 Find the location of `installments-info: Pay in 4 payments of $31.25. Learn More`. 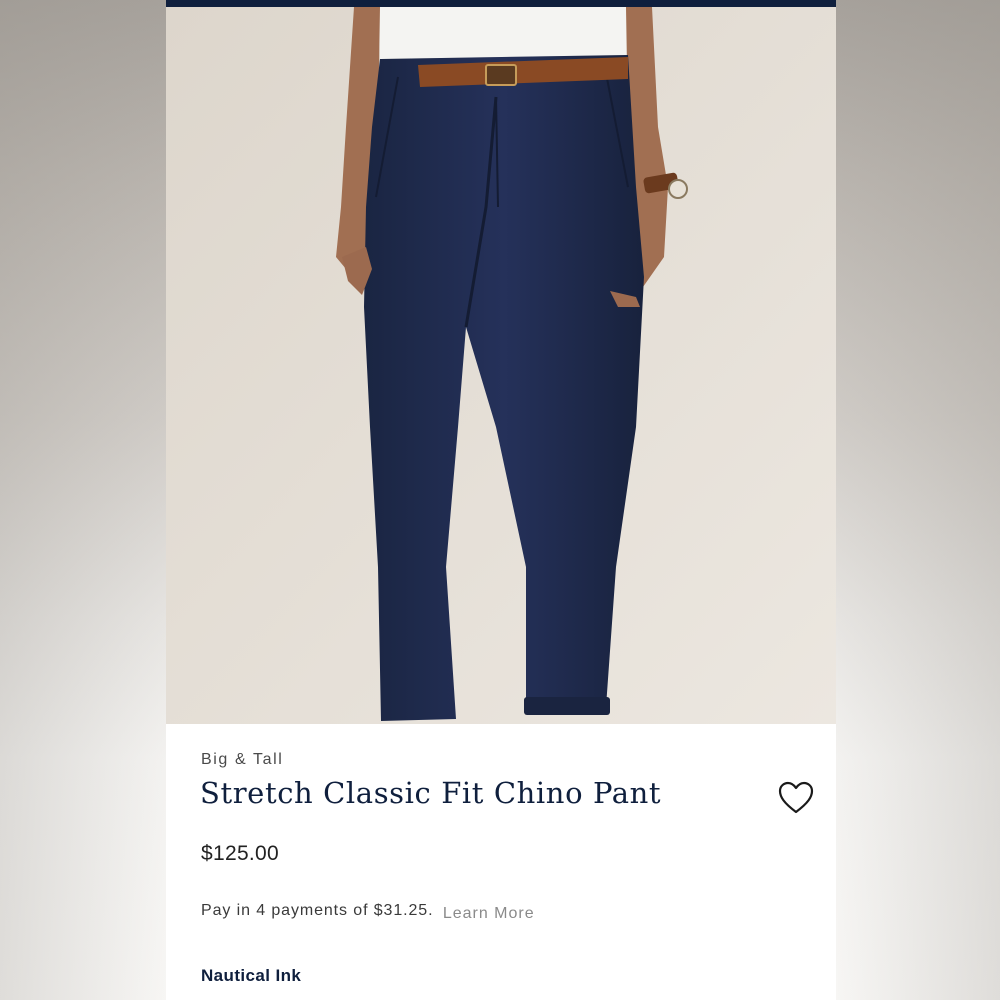

installments-info: Pay in 4 payments of $31.25. Learn More is located at coordinates (368, 912).